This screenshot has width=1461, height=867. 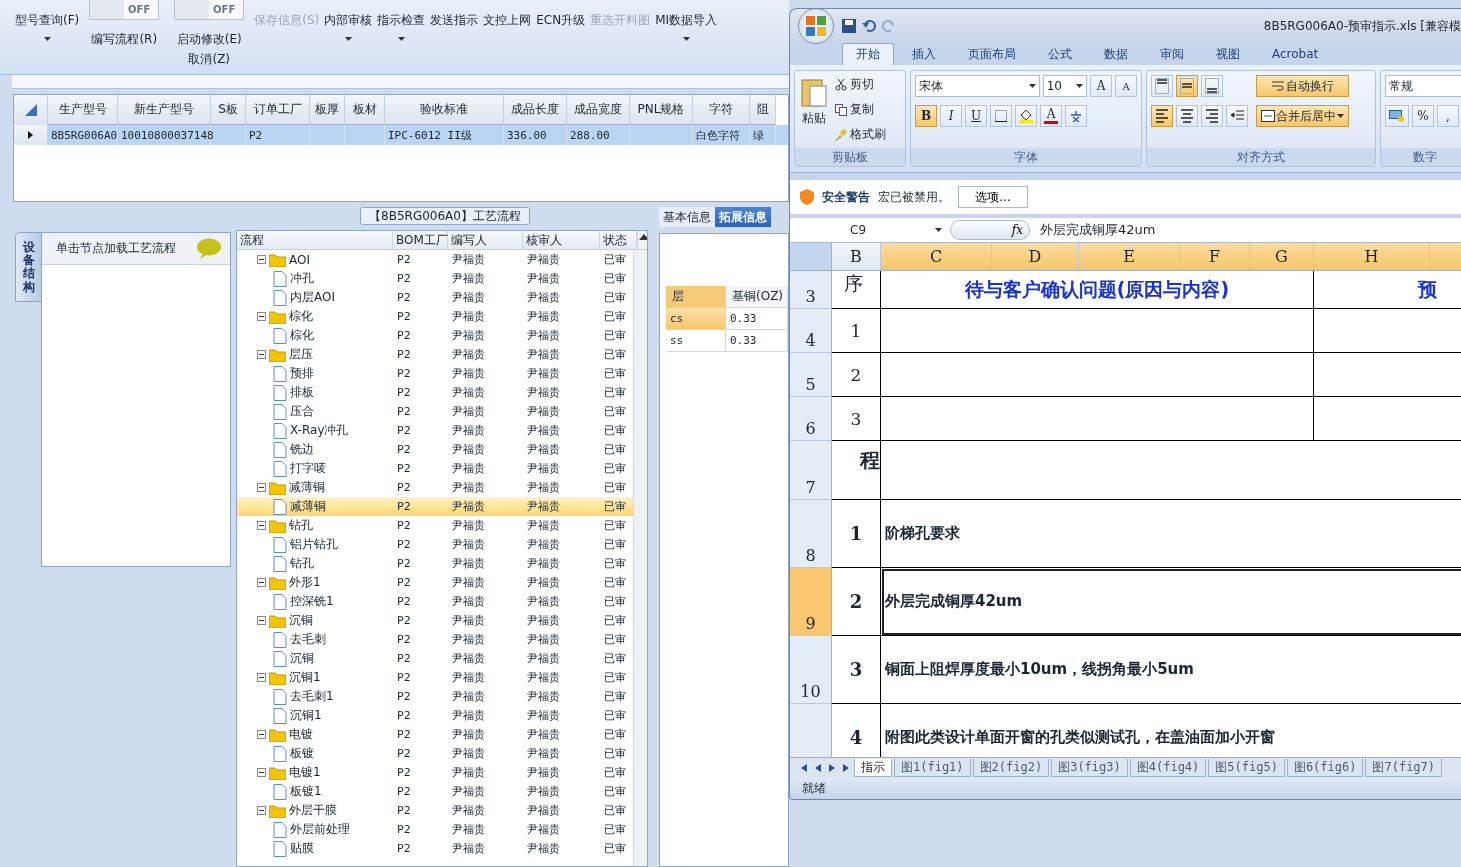 I want to click on sheet-cell: 阶梯孔要求, so click(x=1171, y=534).